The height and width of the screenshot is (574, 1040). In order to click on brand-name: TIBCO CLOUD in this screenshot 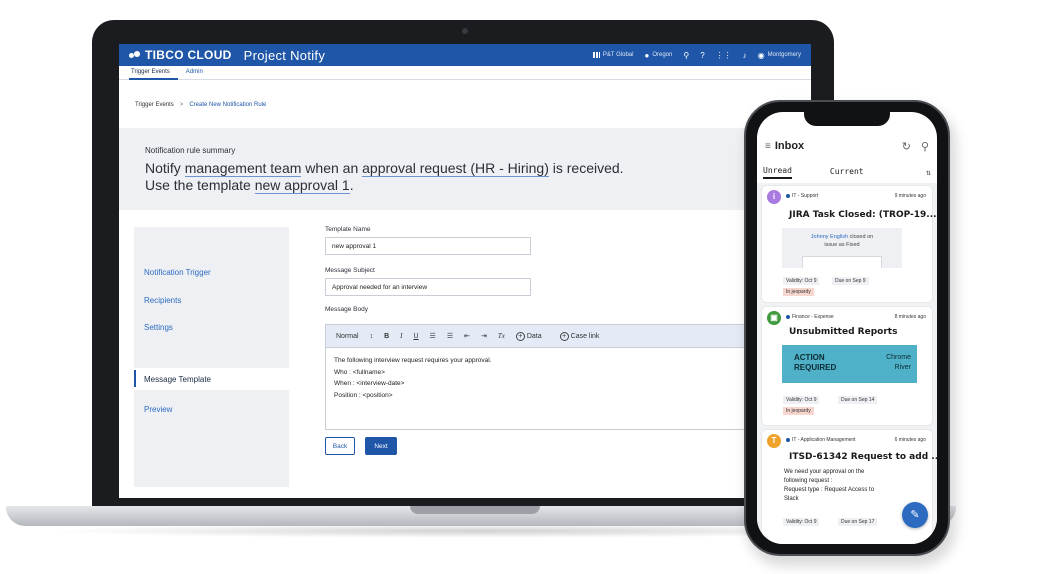, I will do `click(188, 55)`.